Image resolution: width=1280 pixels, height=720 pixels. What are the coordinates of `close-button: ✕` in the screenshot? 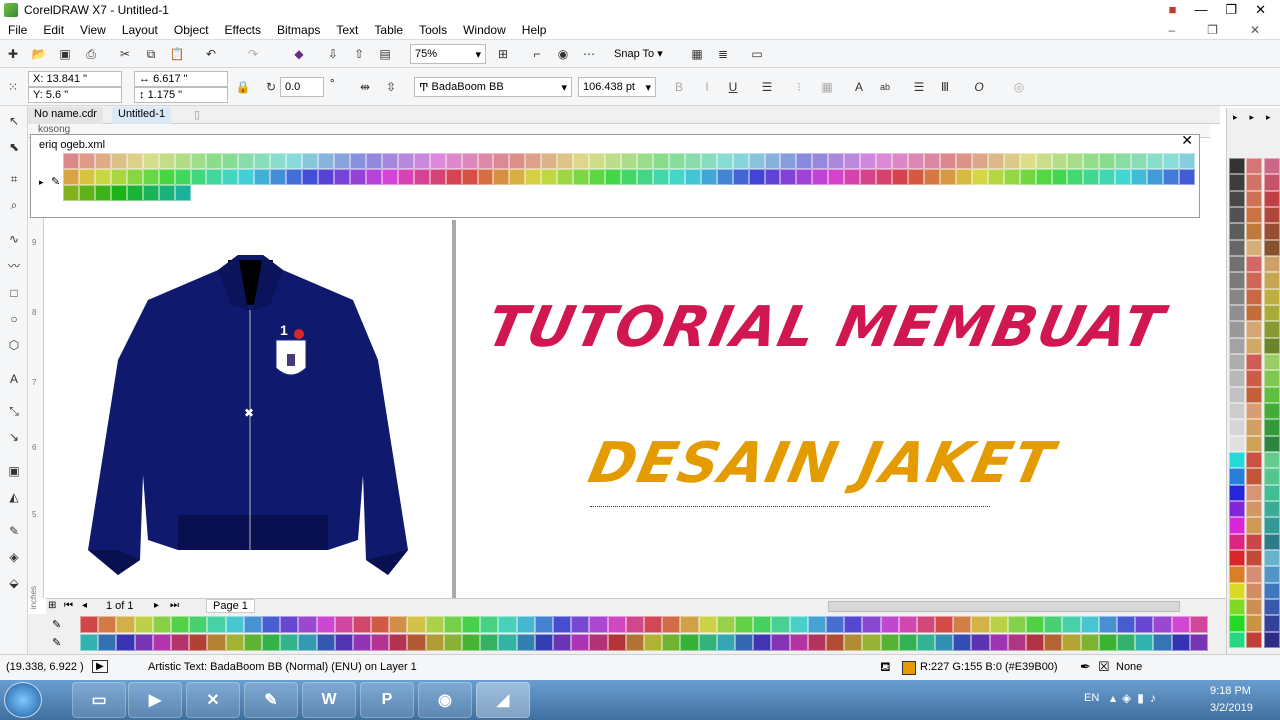 It's located at (1260, 10).